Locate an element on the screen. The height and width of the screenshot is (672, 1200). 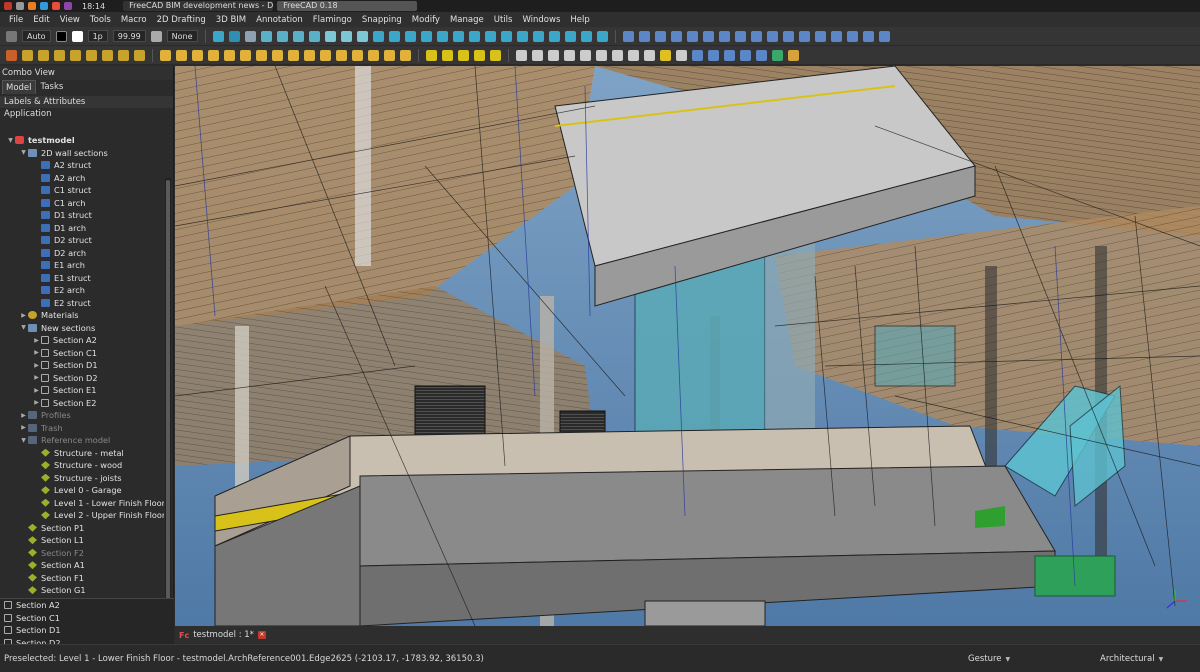
tree-item: D1 struct is located at coordinates (82, 215).